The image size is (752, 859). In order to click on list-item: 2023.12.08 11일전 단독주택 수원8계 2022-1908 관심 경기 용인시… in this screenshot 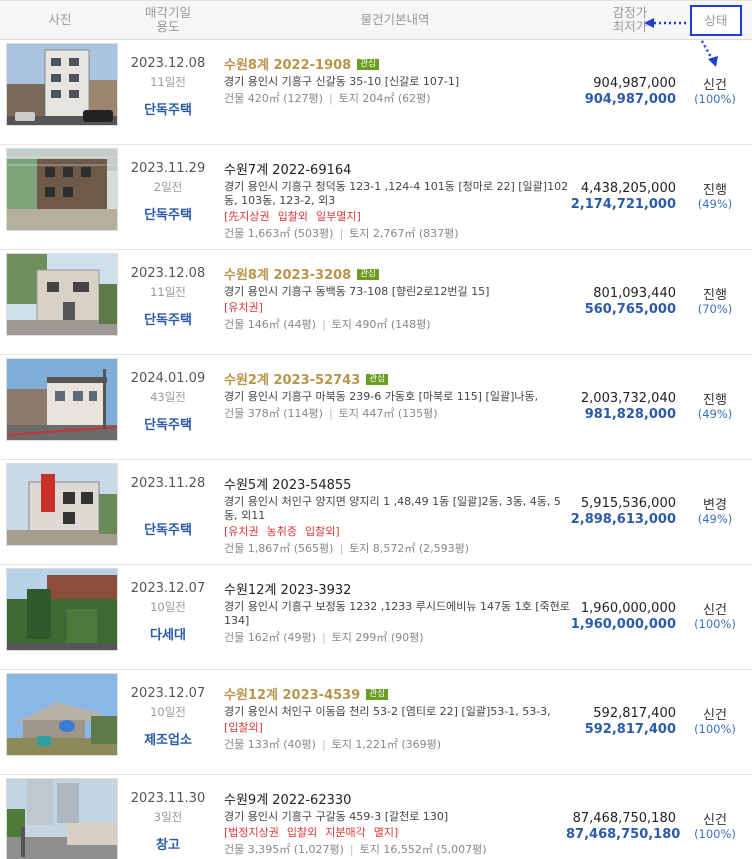, I will do `click(376, 92)`.